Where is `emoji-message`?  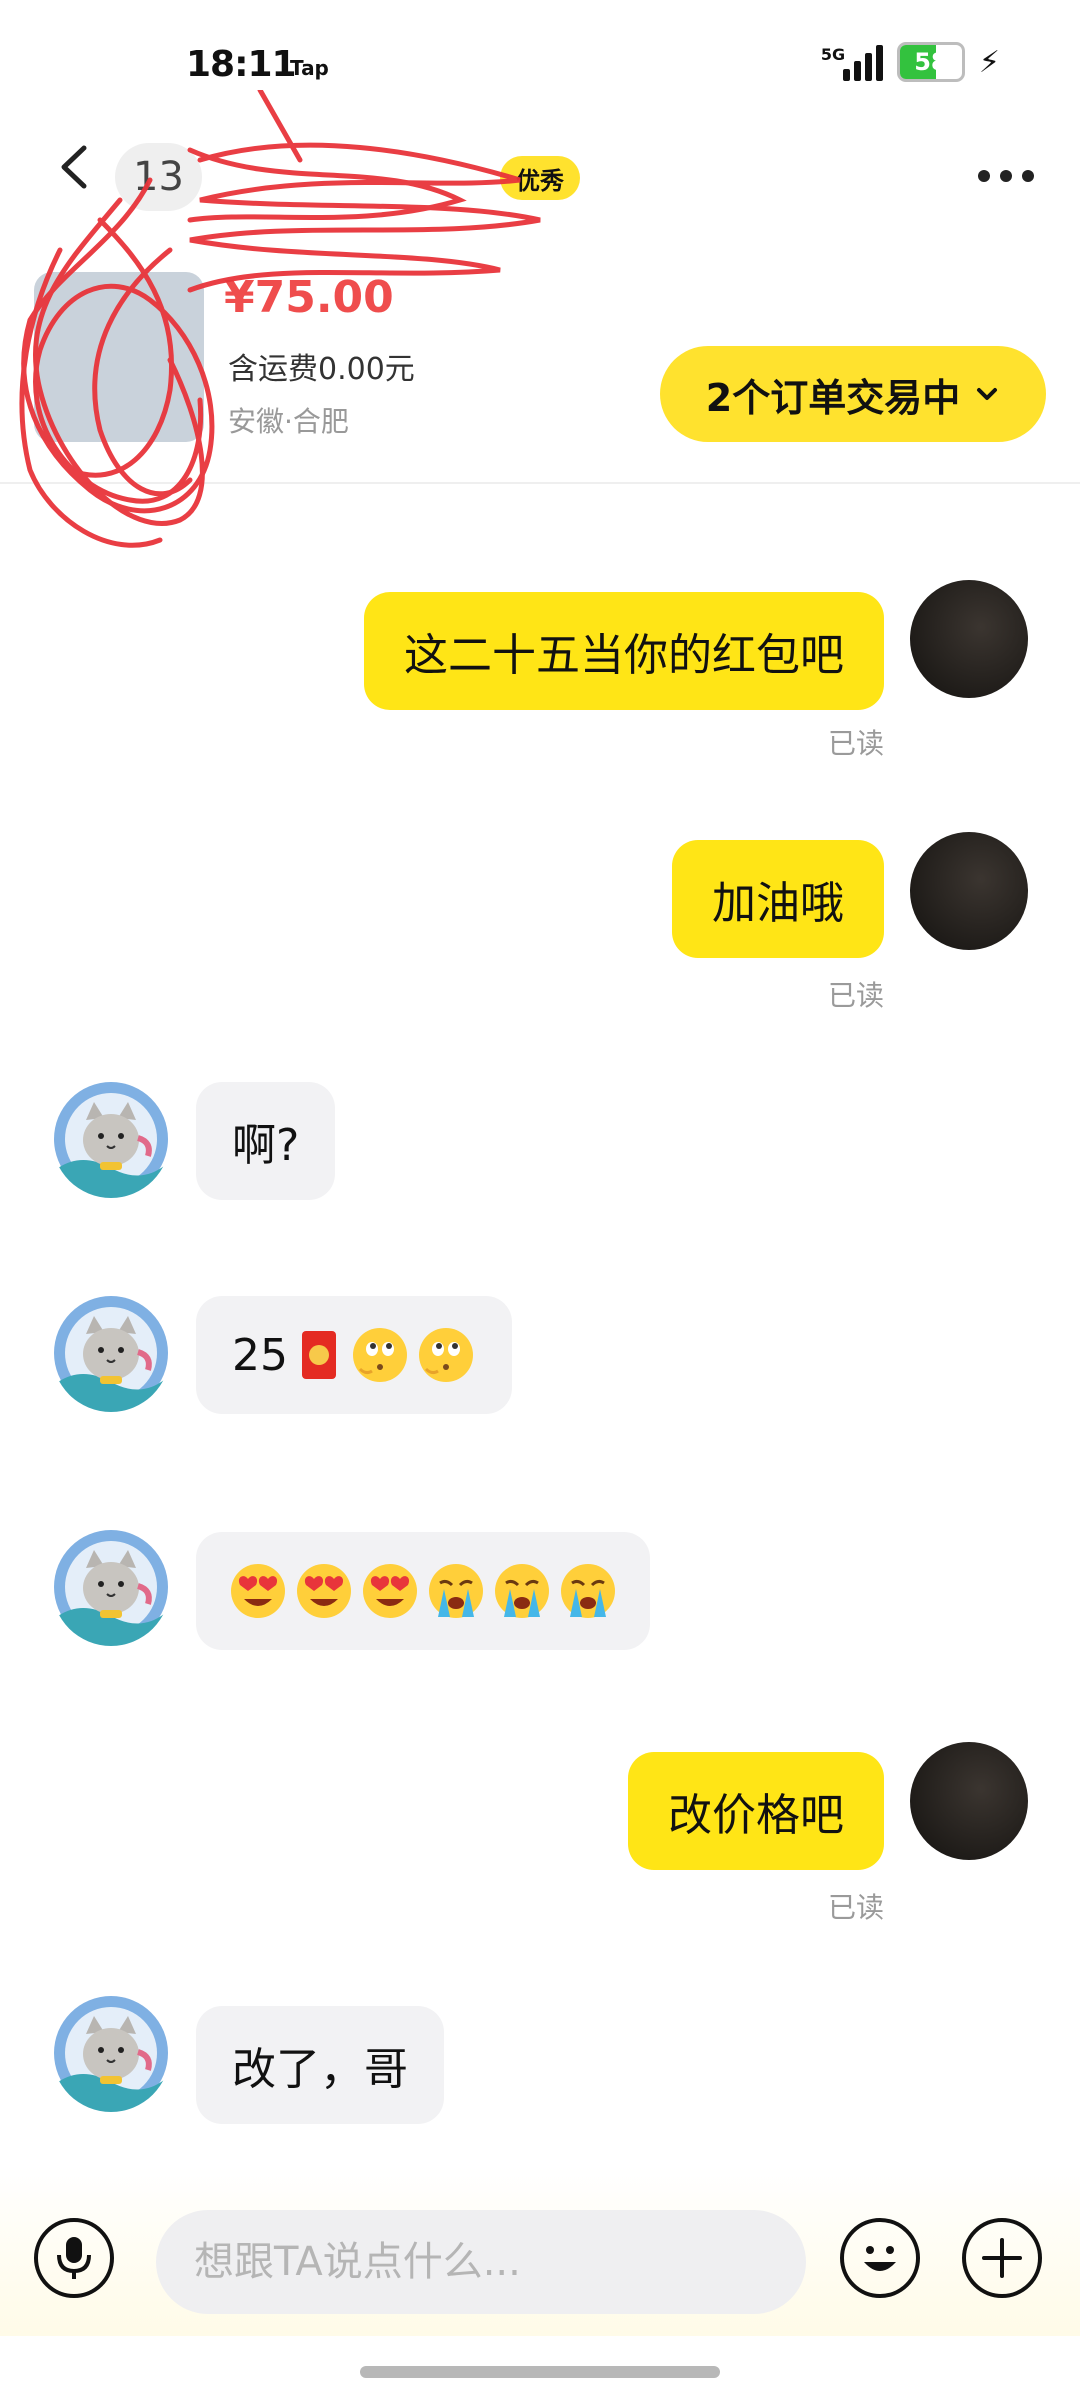 emoji-message is located at coordinates (423, 1591).